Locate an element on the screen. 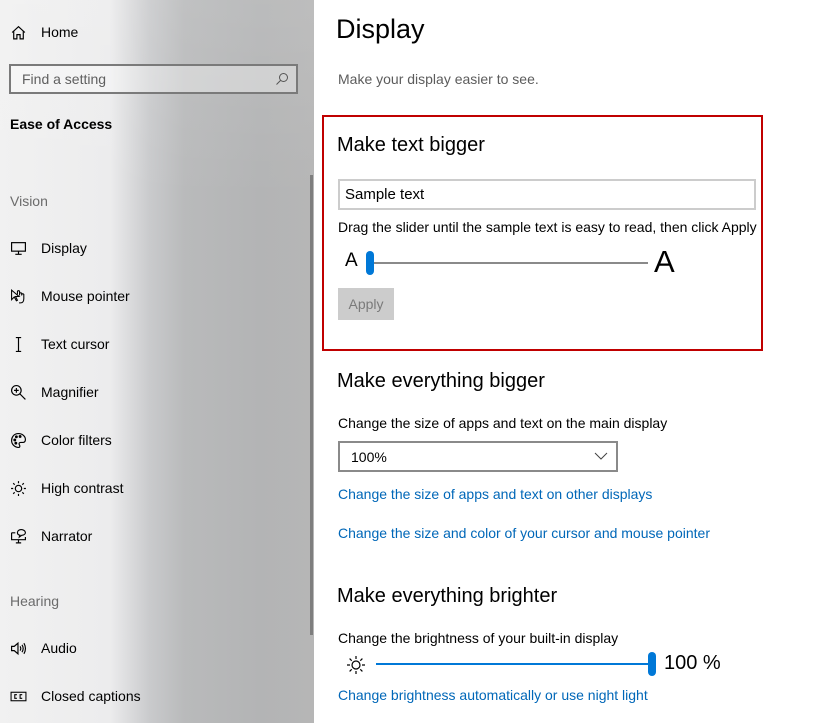  sidebar-item-label: Magnifier is located at coordinates (70, 392).